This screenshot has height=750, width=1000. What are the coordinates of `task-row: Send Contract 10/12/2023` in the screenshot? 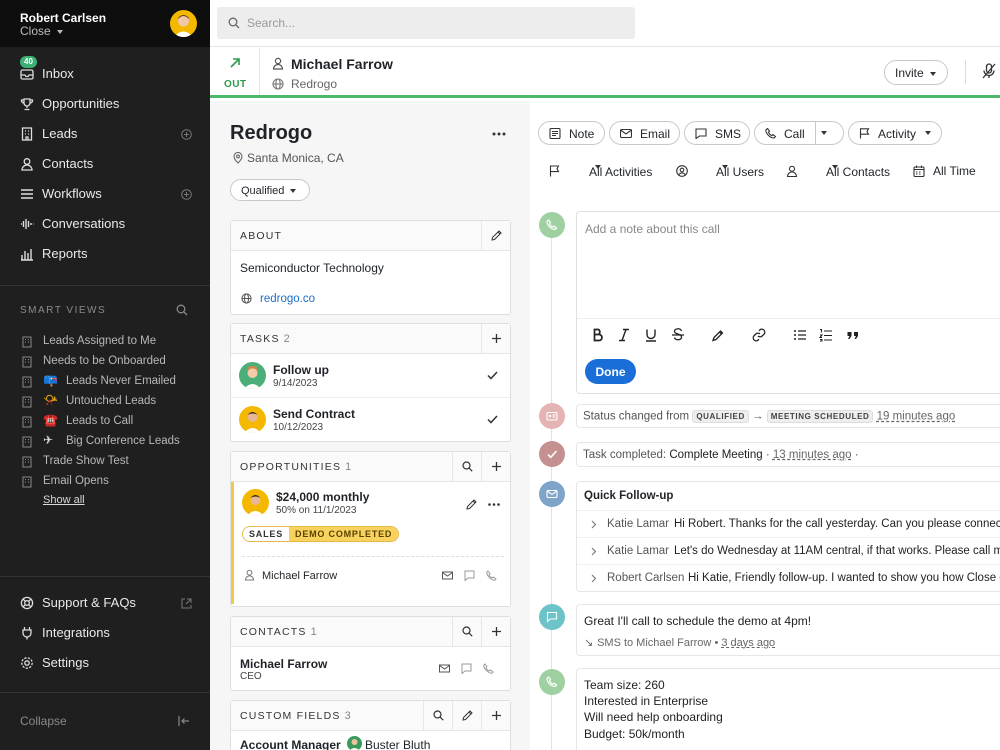 It's located at (370, 420).